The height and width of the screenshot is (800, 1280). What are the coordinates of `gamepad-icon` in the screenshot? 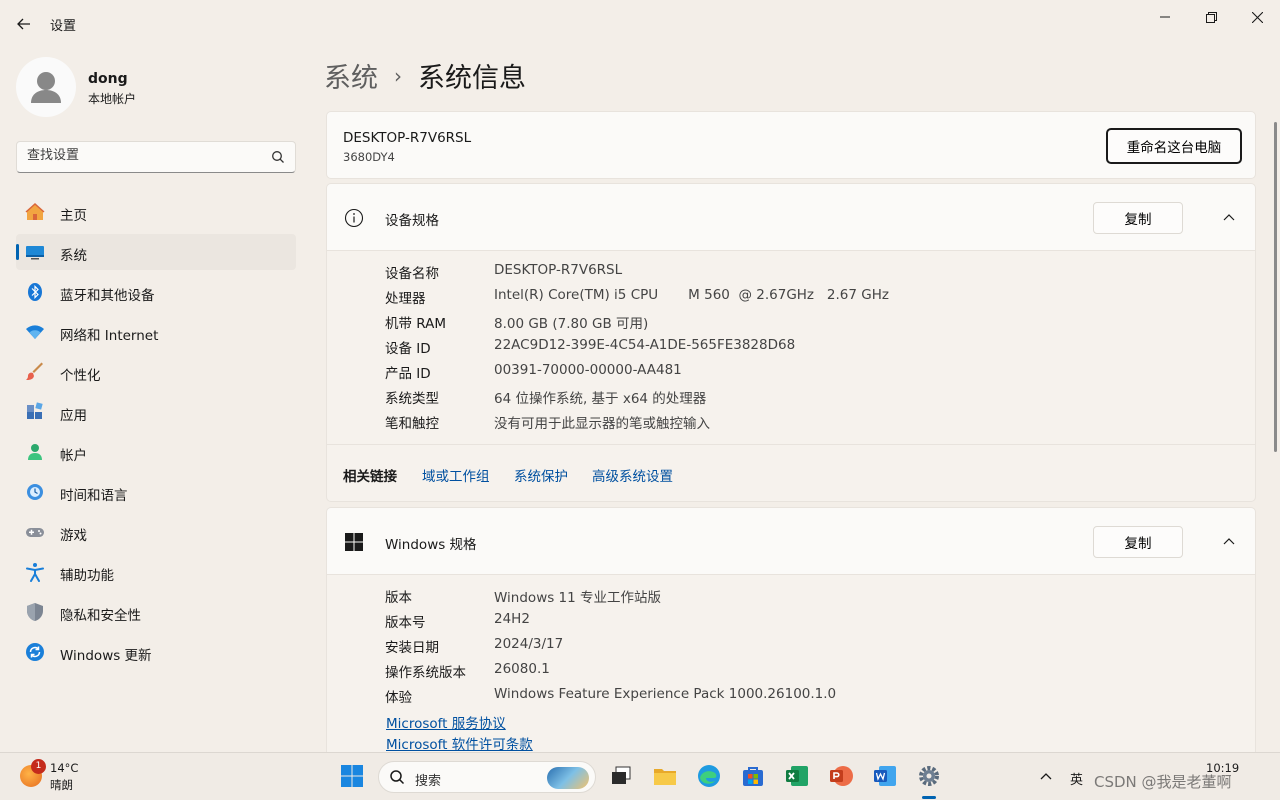 It's located at (35, 532).